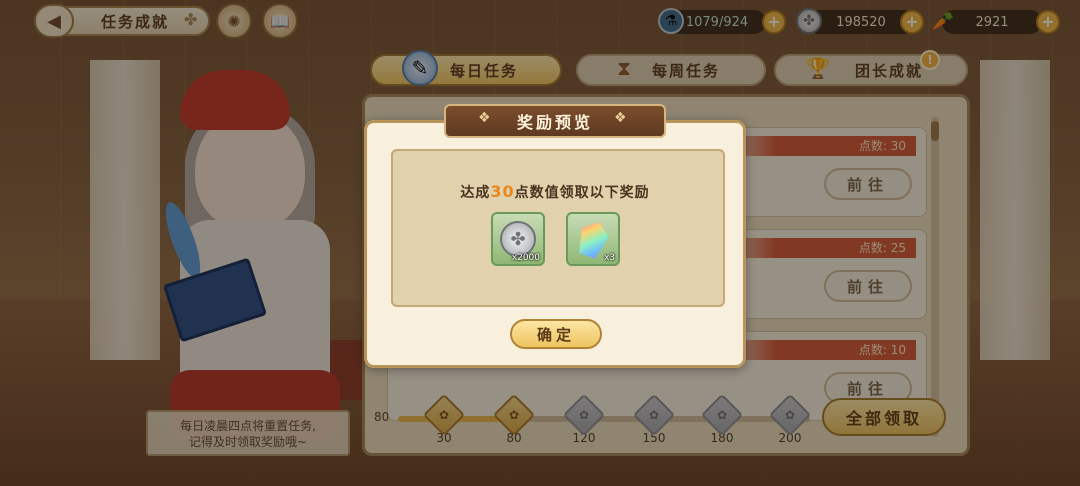  I want to click on reward-item-gem: x3, so click(593, 239).